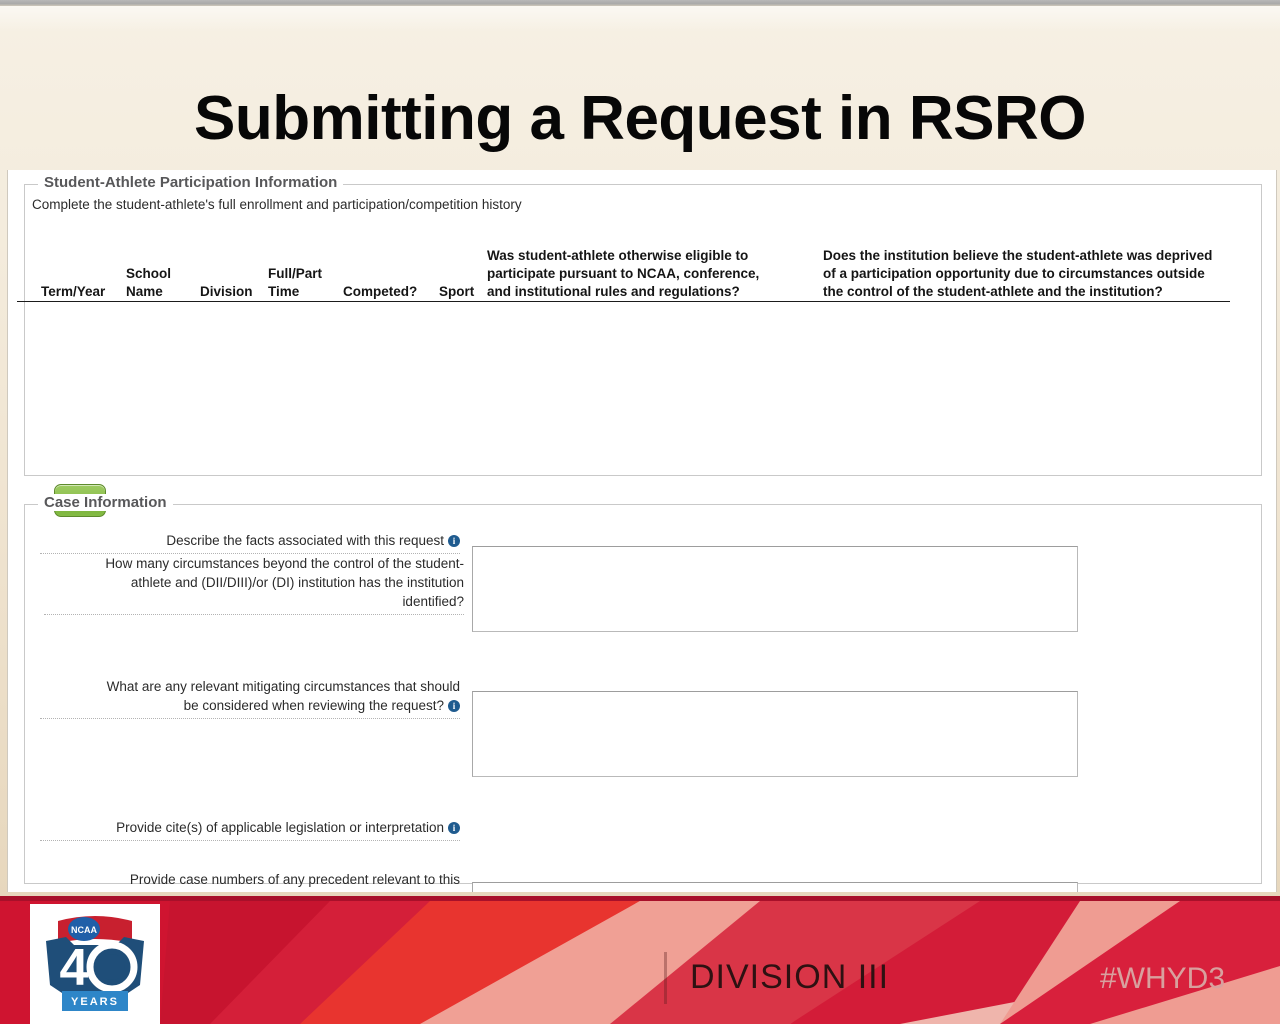  I want to click on column-header-term-year: Term/Year, so click(73, 291).